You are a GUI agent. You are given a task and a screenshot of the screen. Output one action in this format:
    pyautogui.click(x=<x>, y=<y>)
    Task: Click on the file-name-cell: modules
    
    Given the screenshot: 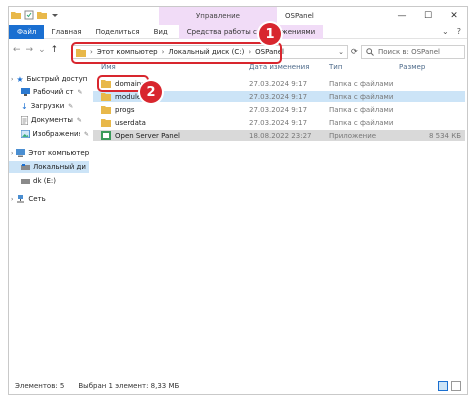 What is the action you would take?
    pyautogui.click(x=123, y=96)
    